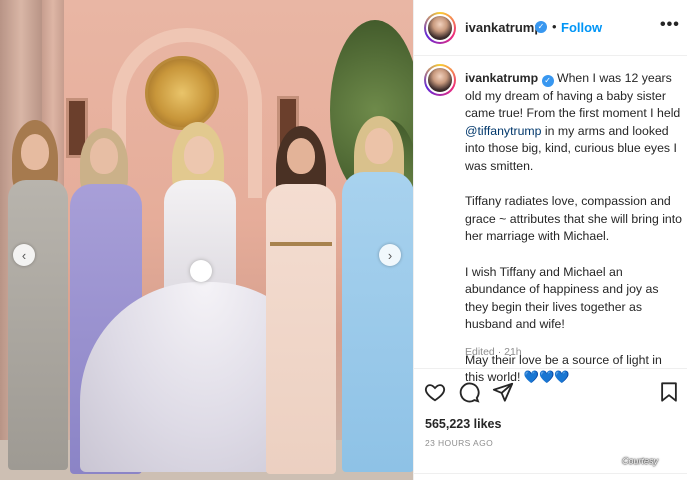 The width and height of the screenshot is (687, 480). Describe the element at coordinates (374, 298) in the screenshot. I see `person-blue-gown` at that location.